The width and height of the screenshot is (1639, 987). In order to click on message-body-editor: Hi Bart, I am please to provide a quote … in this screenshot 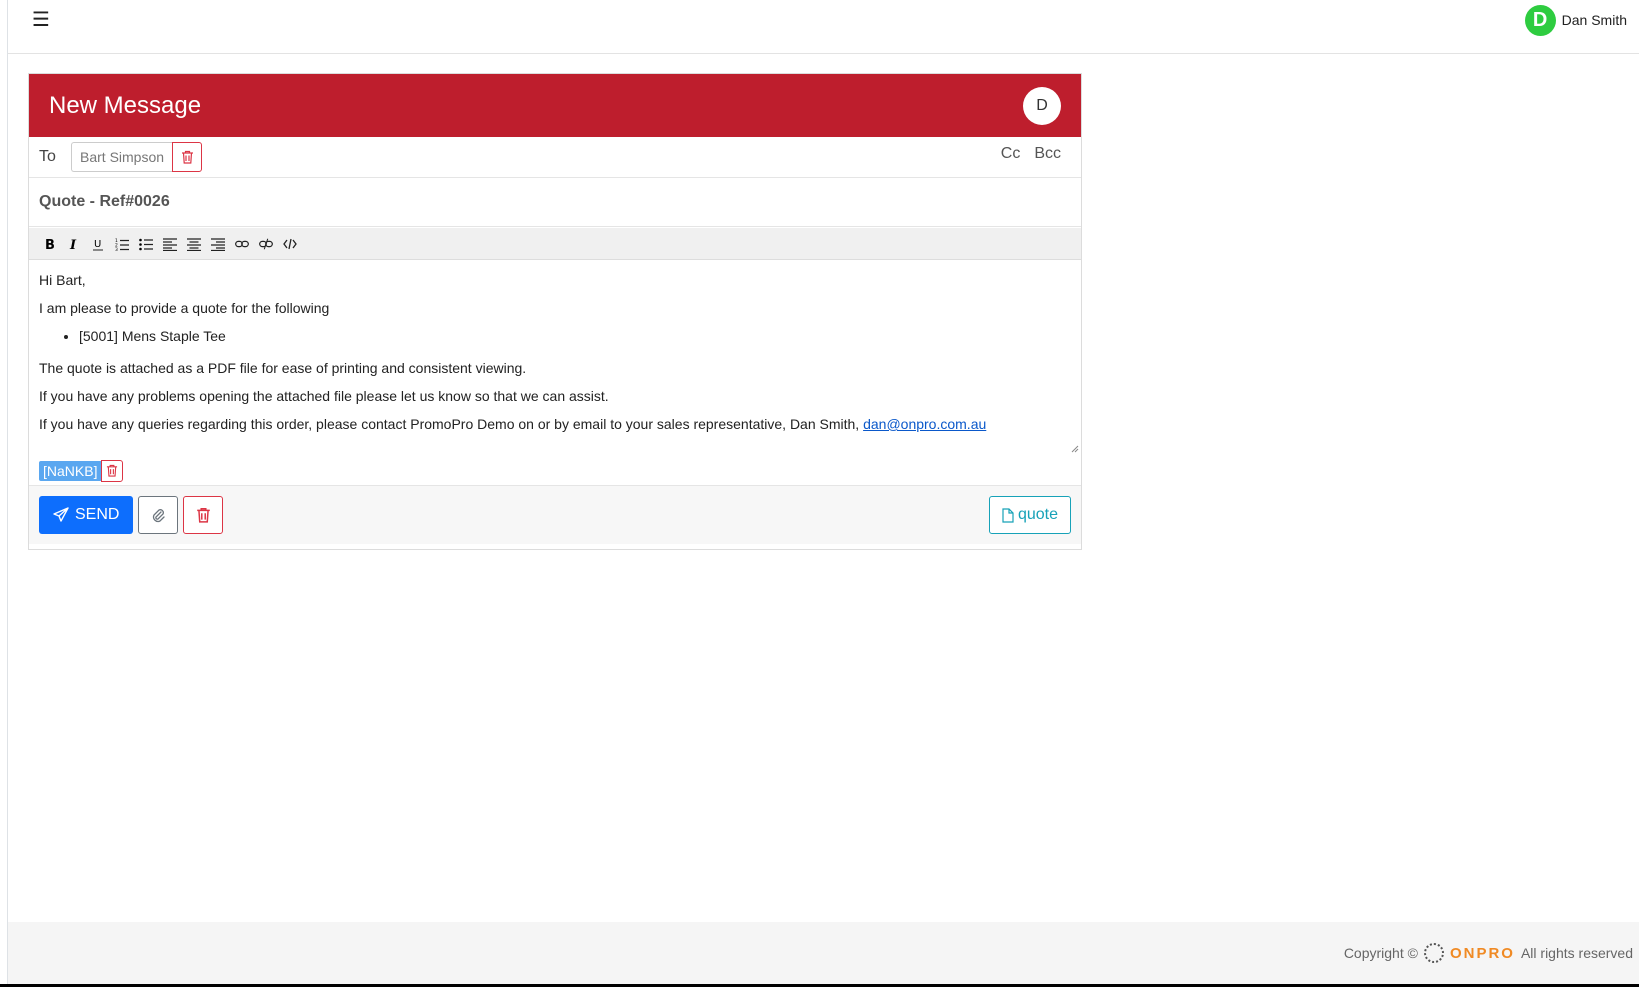, I will do `click(555, 358)`.